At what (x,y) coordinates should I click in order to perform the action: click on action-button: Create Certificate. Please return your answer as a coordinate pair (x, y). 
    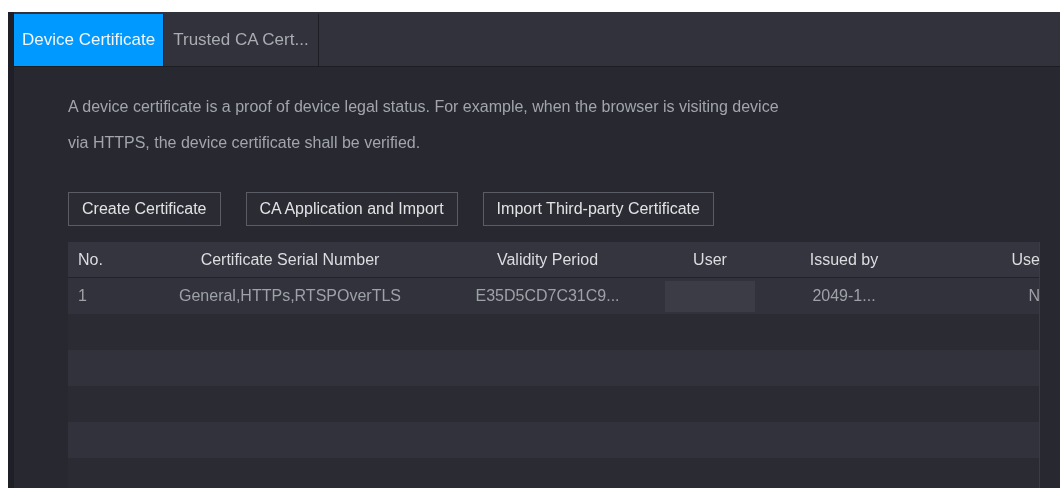
    Looking at the image, I should click on (144, 209).